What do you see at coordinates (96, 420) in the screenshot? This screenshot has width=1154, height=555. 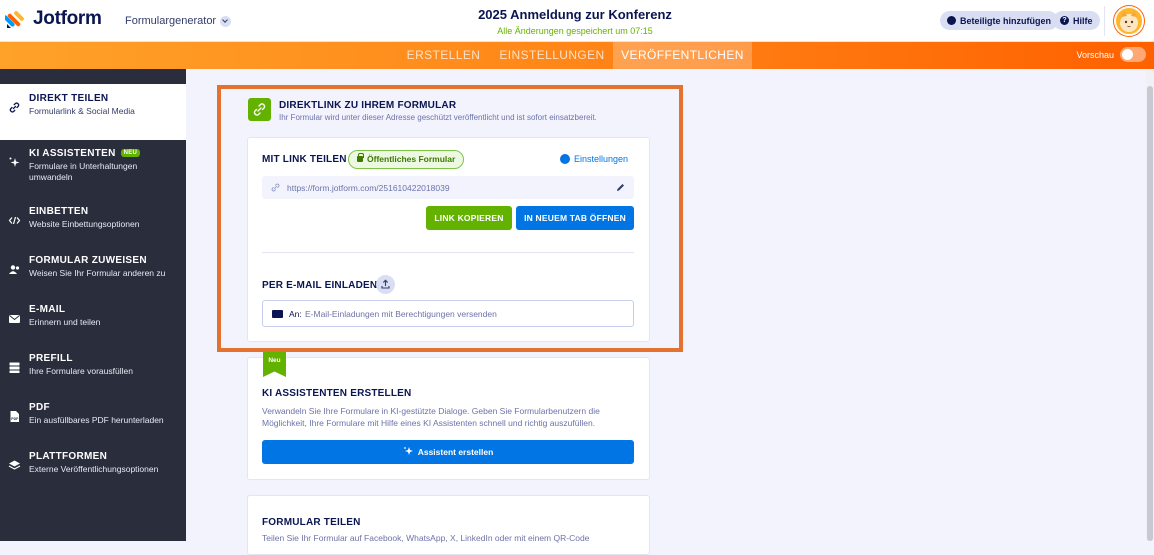 I see `sidebar-item-desc: Ein ausfüllbares PDF herunterladen` at bounding box center [96, 420].